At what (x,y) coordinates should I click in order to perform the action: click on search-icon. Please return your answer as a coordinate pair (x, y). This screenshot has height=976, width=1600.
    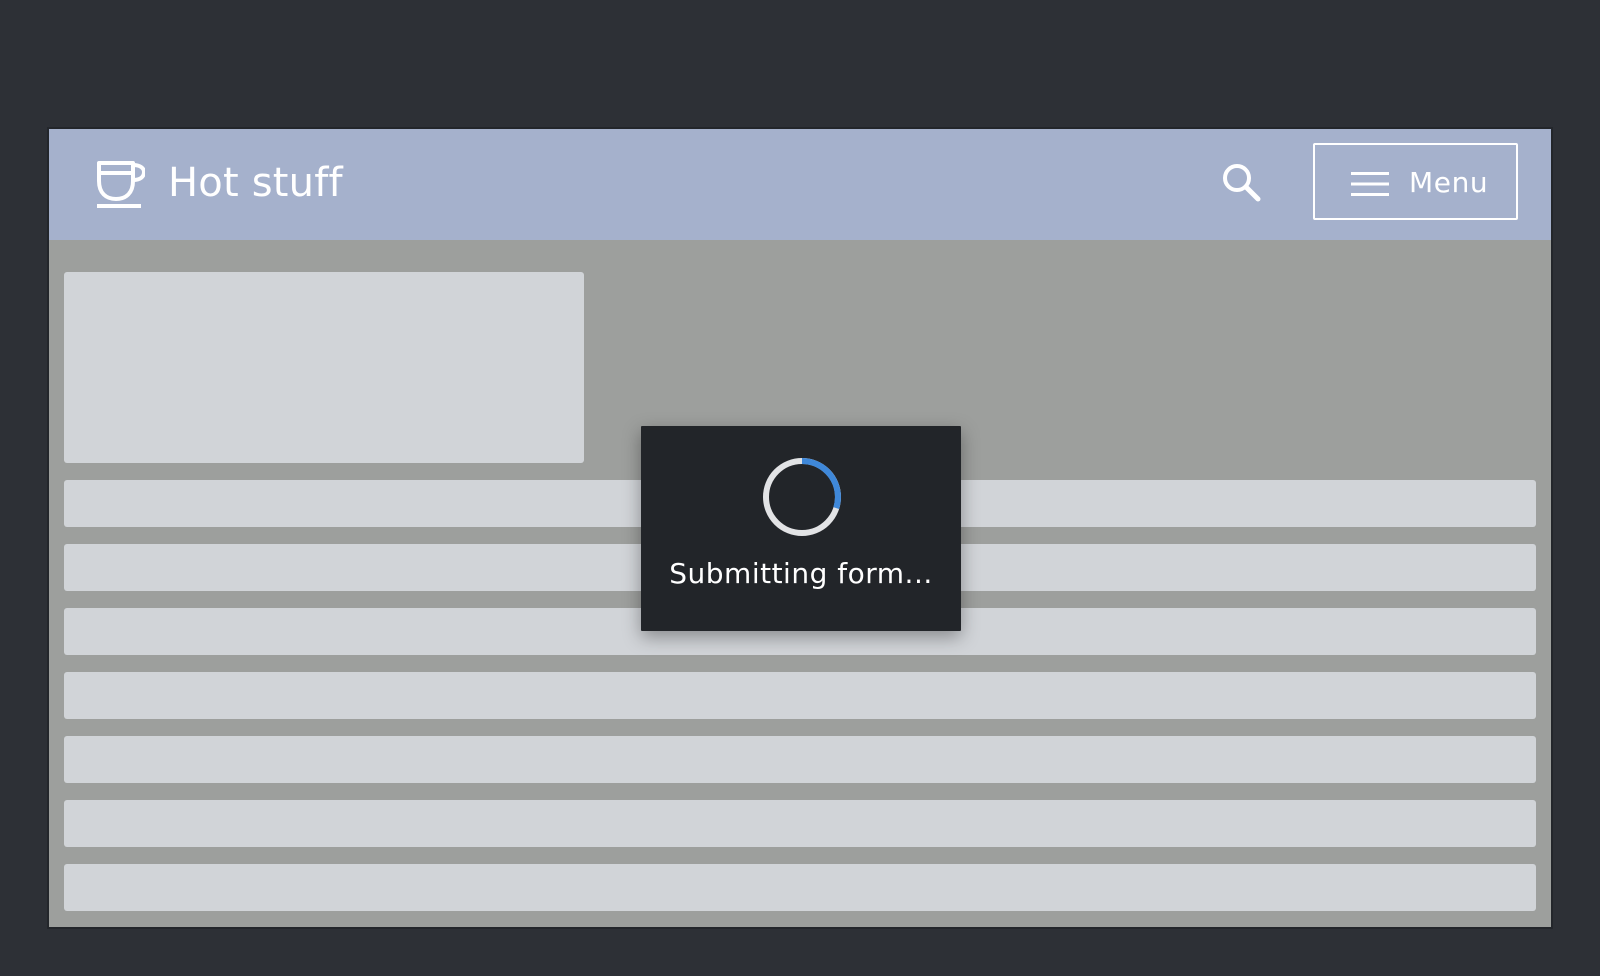
    Looking at the image, I should click on (1242, 183).